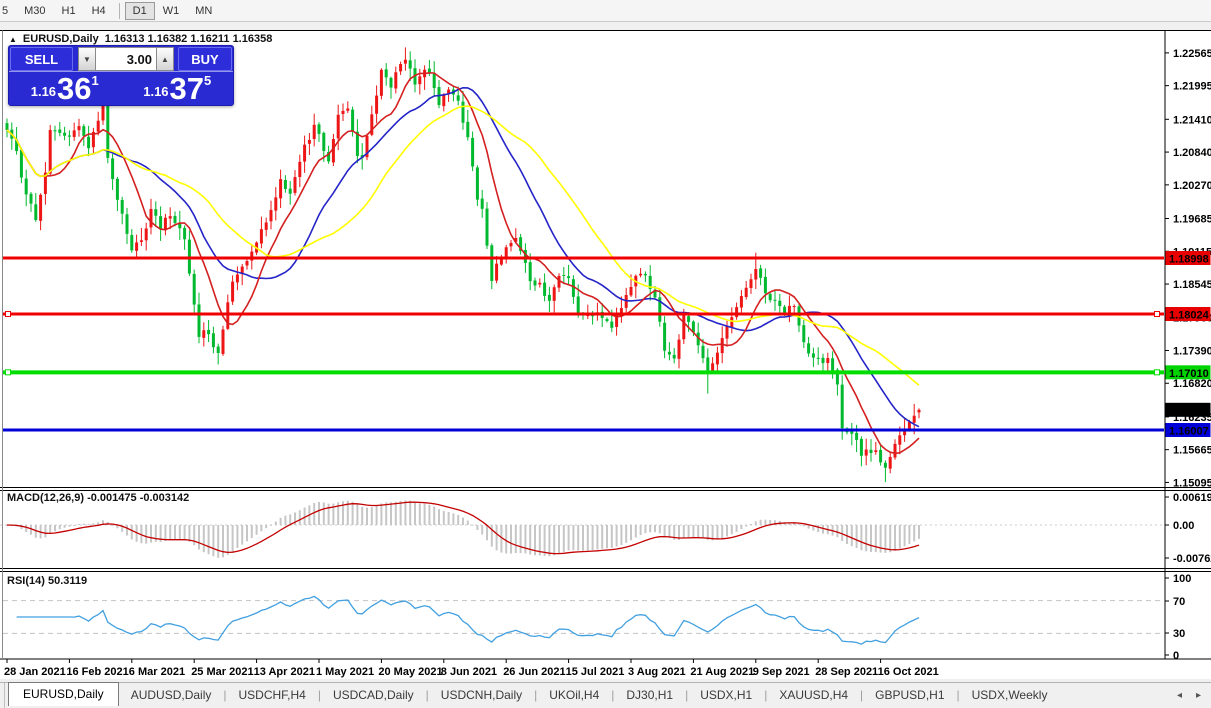 This screenshot has height=708, width=1211. I want to click on svg-text: 3 Aug 2021, so click(657, 672).